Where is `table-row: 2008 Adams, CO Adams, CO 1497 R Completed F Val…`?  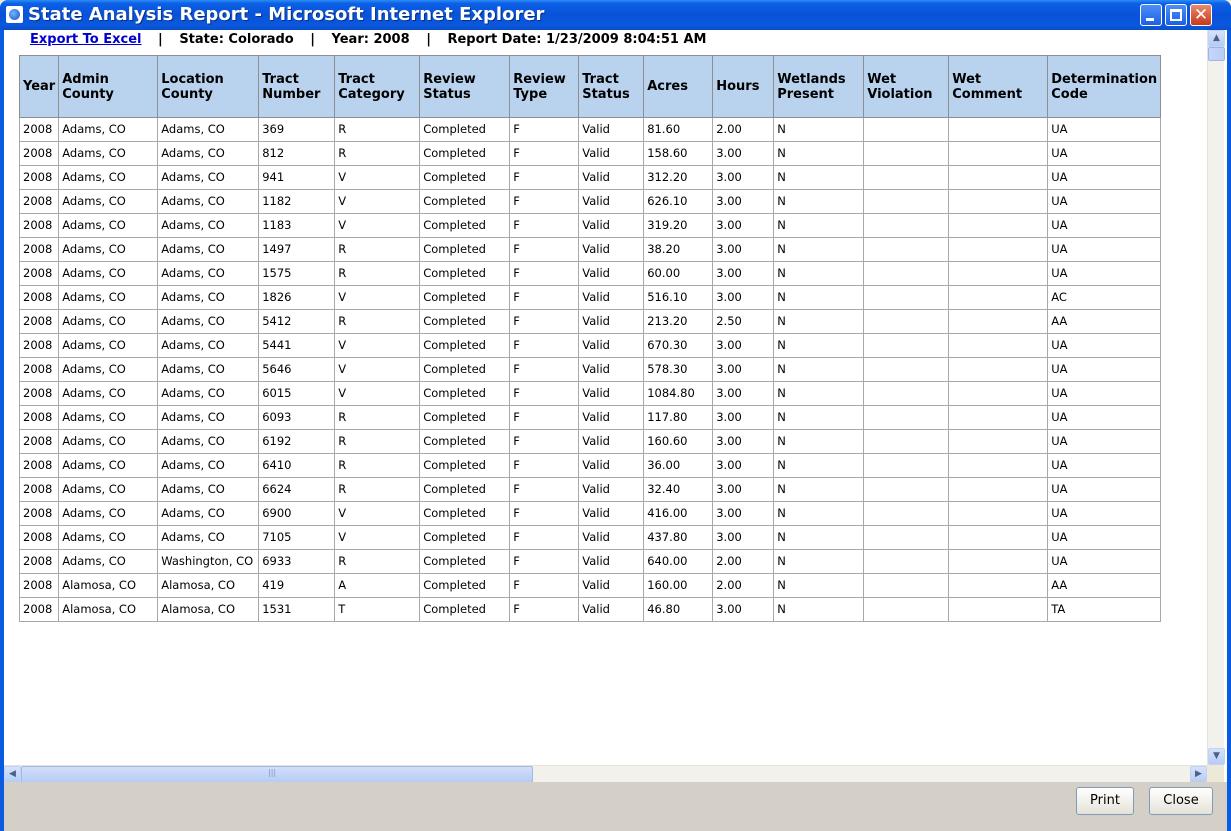
table-row: 2008 Adams, CO Adams, CO 1497 R Completed F Val… is located at coordinates (590, 249).